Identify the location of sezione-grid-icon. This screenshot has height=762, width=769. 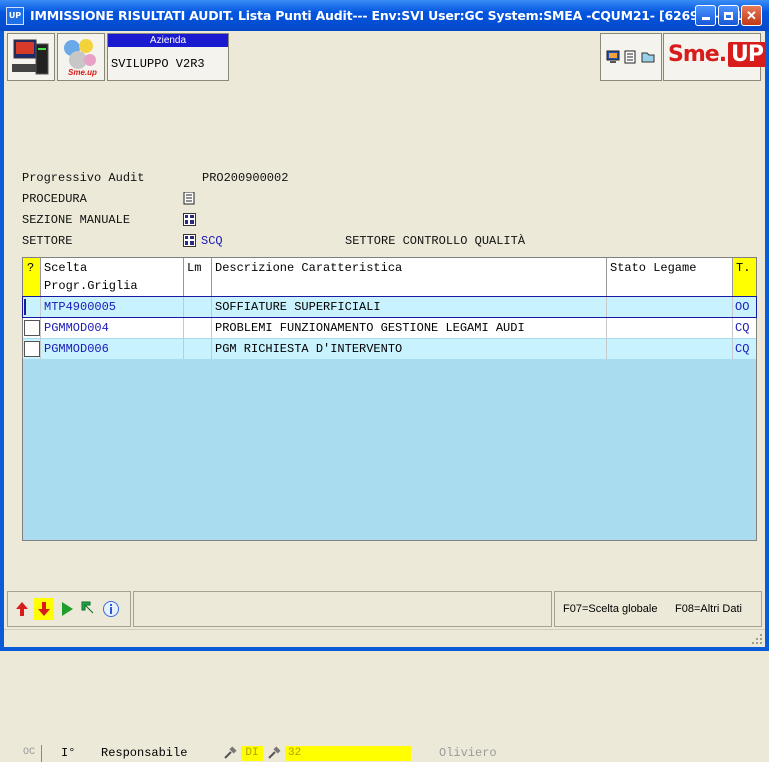
(189, 219).